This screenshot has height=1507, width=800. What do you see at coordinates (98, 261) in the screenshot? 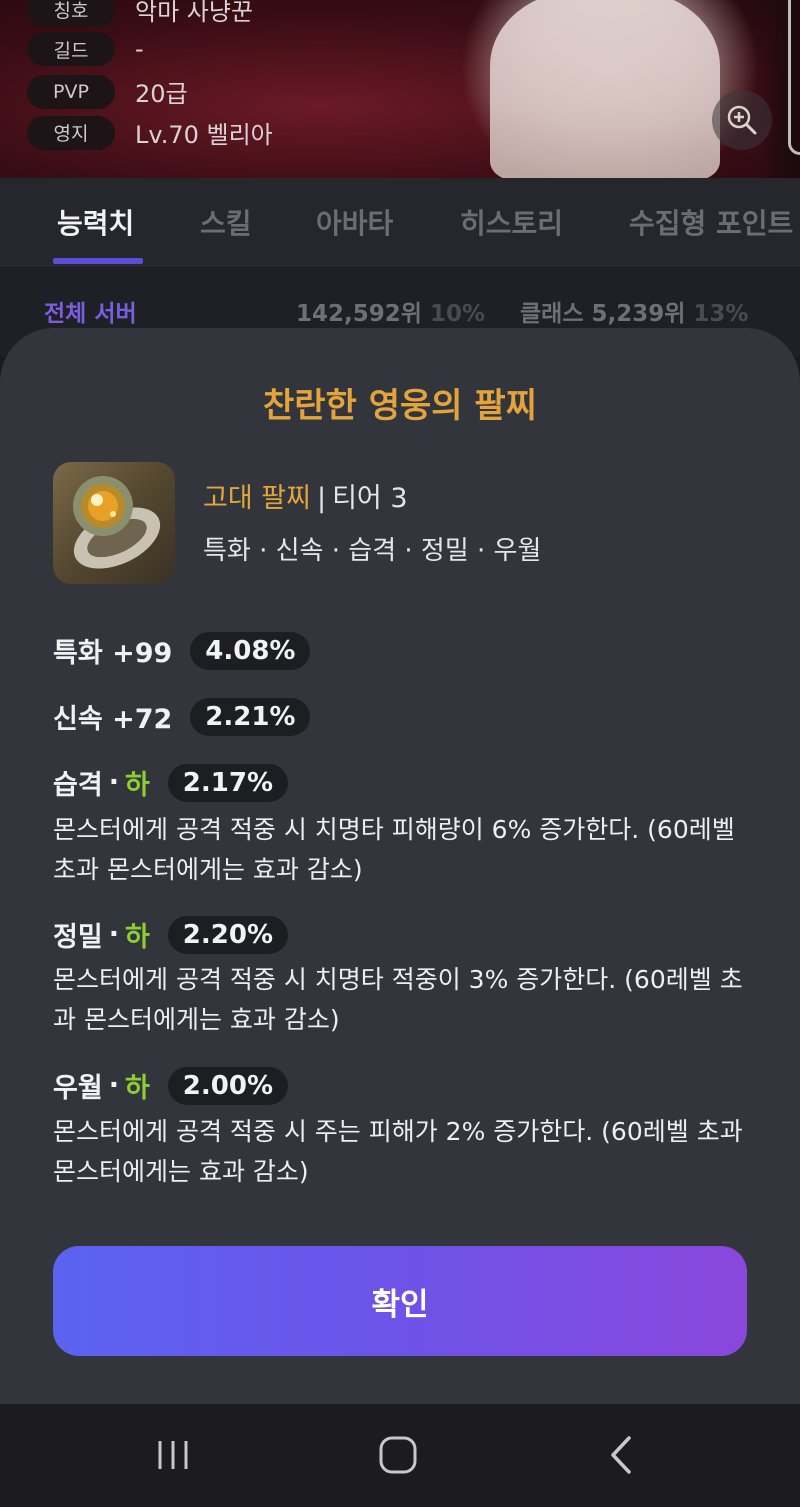
I see `active-tab-indicator` at bounding box center [98, 261].